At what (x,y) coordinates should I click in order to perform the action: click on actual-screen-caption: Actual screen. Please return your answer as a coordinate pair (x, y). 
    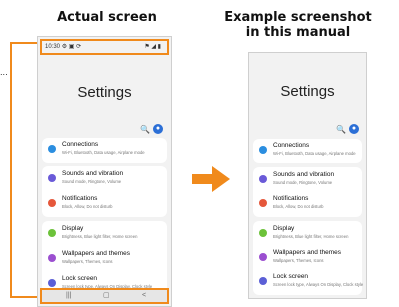
    Looking at the image, I should click on (107, 17).